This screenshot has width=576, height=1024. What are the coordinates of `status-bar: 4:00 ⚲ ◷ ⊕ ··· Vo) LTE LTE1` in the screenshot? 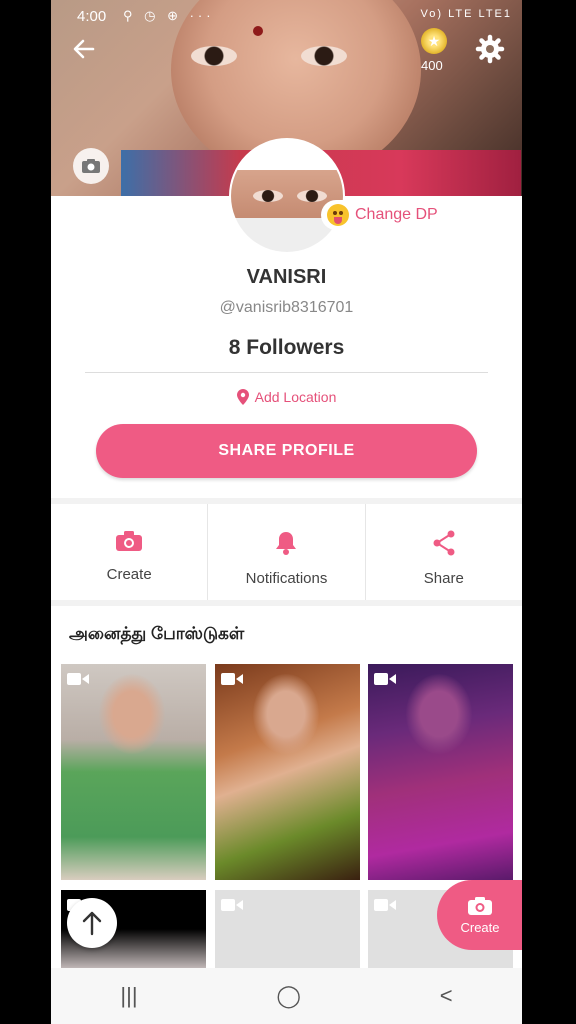 It's located at (286, 17).